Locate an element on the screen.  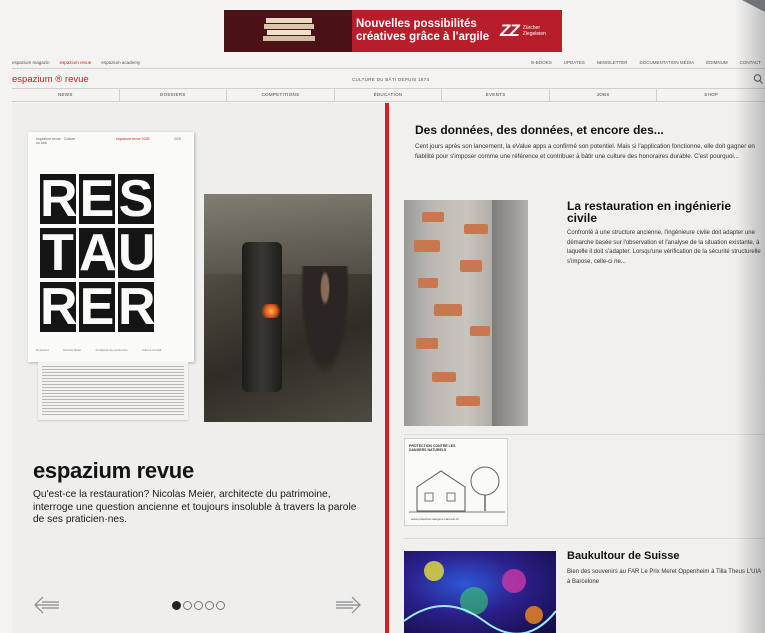
article-title: La restauration en ingénierie civile is located at coordinates (665, 212).